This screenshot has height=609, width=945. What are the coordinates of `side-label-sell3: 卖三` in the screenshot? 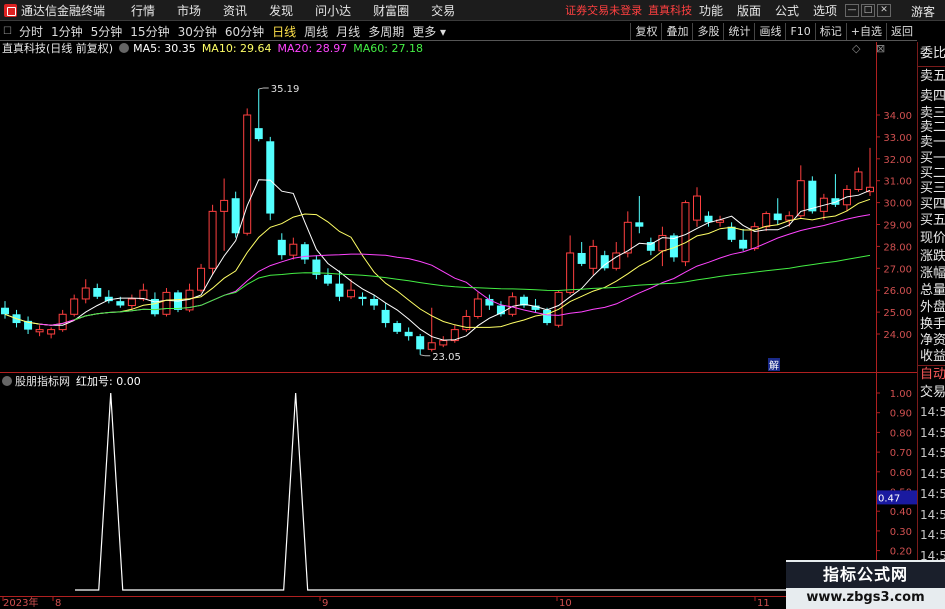 It's located at (932, 114).